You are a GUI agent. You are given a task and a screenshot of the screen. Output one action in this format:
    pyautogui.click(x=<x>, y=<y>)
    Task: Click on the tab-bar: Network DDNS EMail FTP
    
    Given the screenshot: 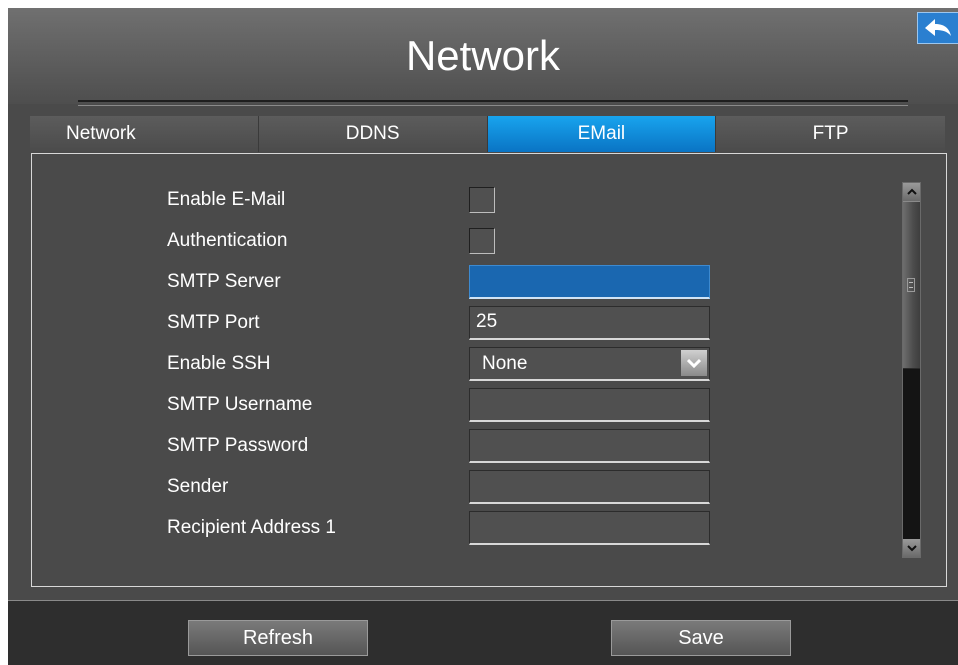 What is the action you would take?
    pyautogui.click(x=487, y=134)
    